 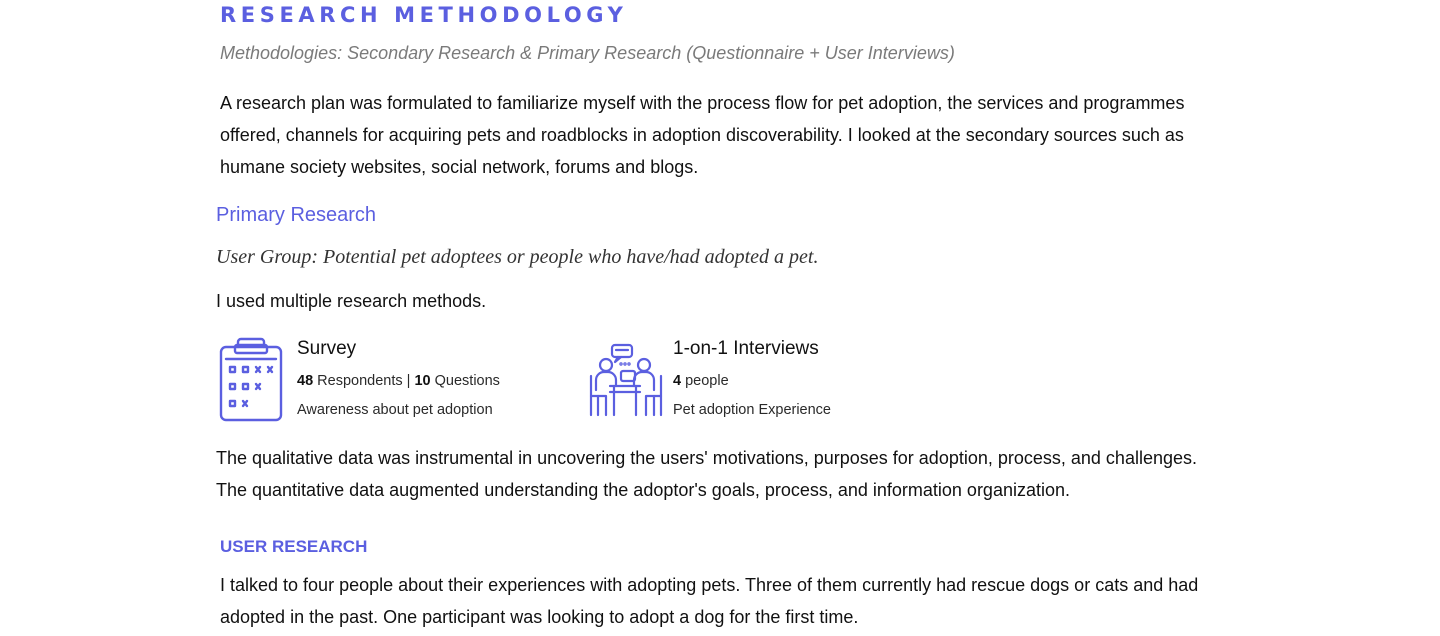 What do you see at coordinates (395, 410) in the screenshot?
I see `survey-description: Awareness about pet adoption` at bounding box center [395, 410].